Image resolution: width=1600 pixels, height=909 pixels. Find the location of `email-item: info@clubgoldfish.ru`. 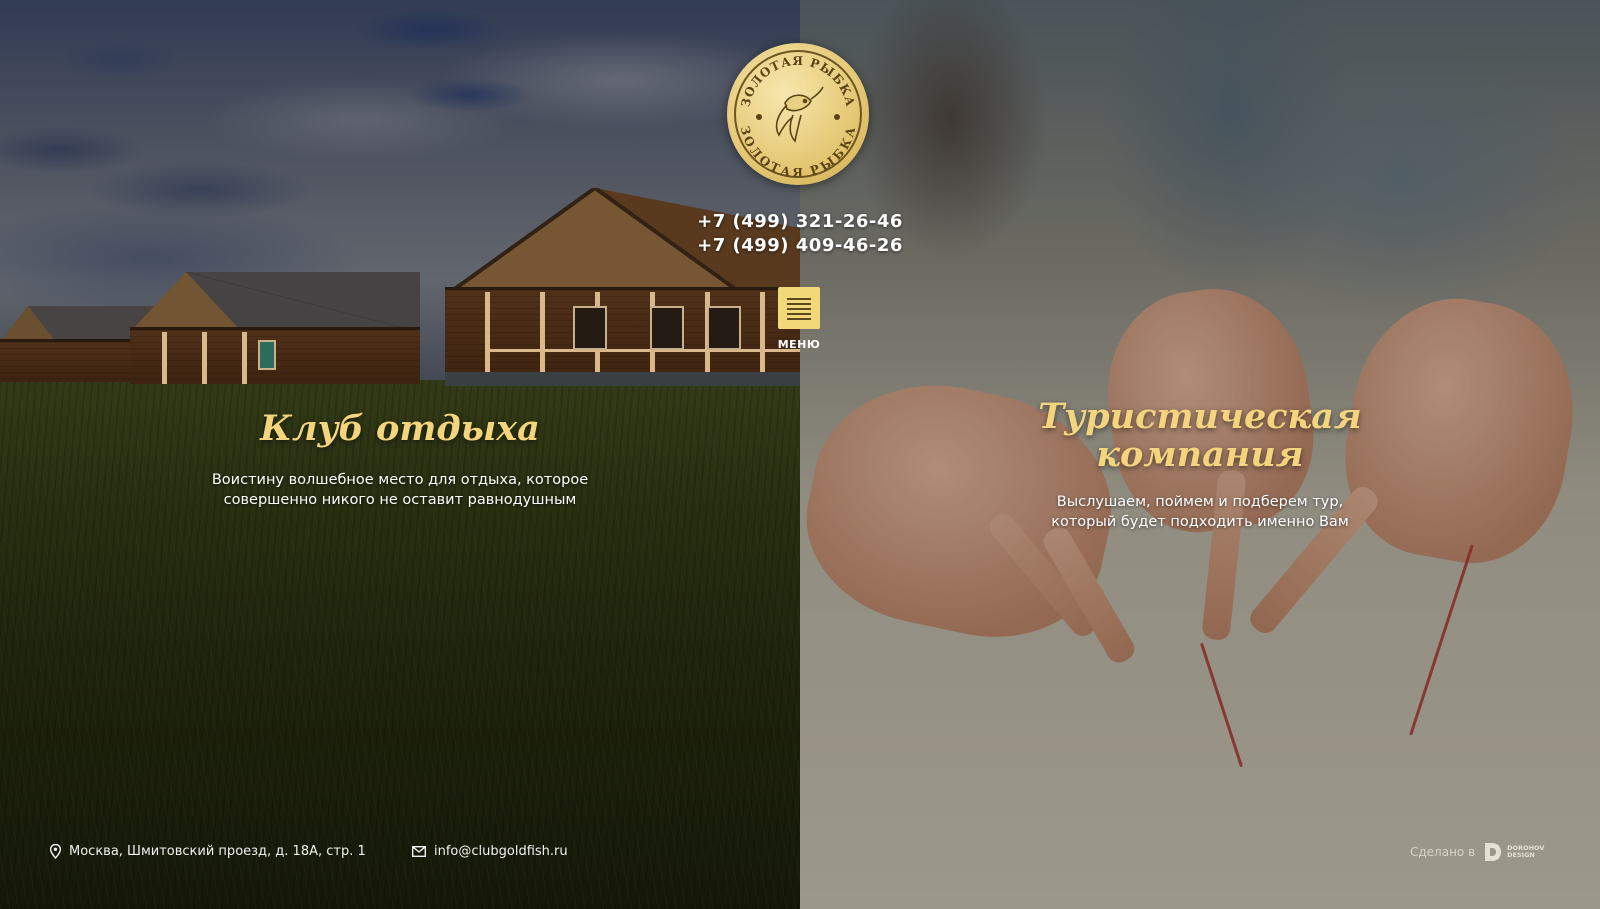

email-item: info@clubgoldfish.ru is located at coordinates (490, 851).